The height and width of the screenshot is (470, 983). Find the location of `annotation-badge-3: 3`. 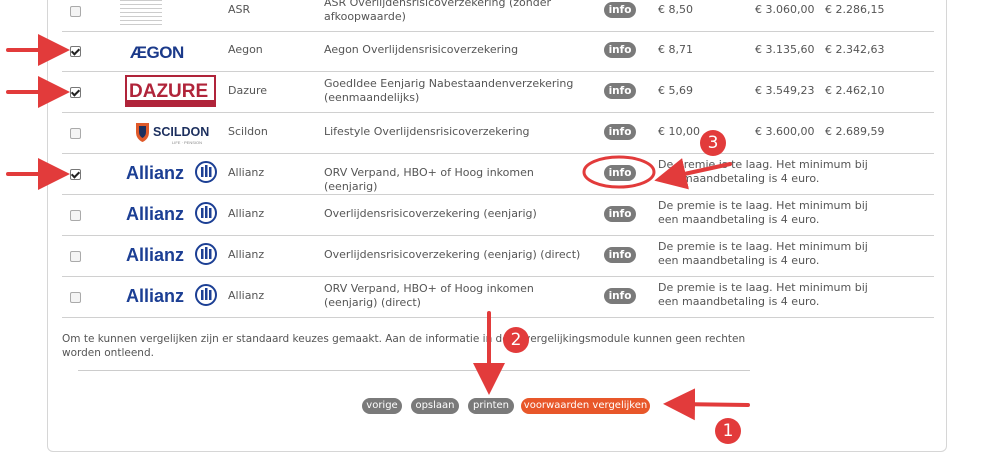

annotation-badge-3: 3 is located at coordinates (713, 143).